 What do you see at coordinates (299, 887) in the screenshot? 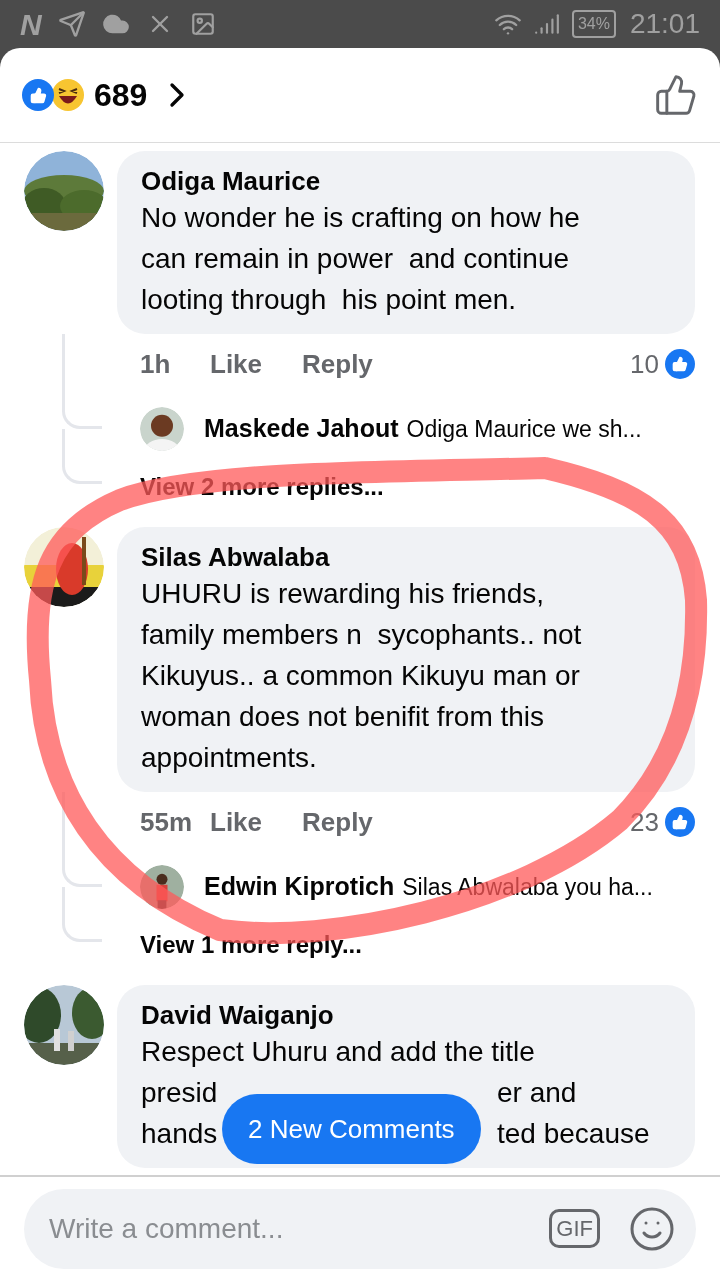
I see `reply-author: Edwin Kiprotich` at bounding box center [299, 887].